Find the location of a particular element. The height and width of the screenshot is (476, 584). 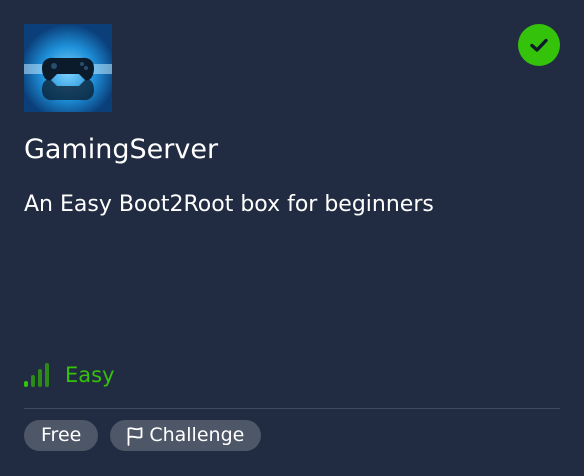

tag-label: Free is located at coordinates (61, 435).